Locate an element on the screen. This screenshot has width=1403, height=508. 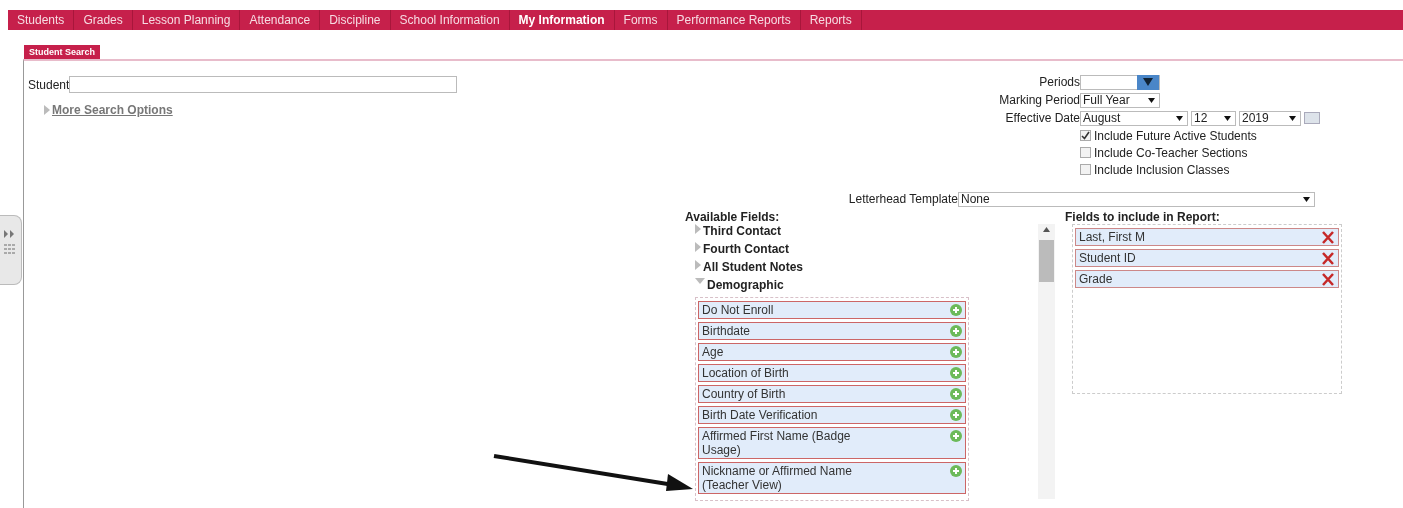
section-heading: Fields to include in Report: is located at coordinates (1142, 217).